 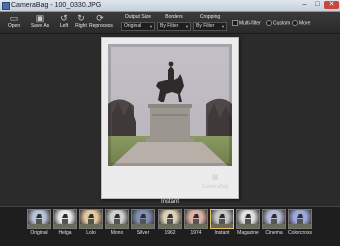 I want to click on borders-label: Borders, so click(x=174, y=17).